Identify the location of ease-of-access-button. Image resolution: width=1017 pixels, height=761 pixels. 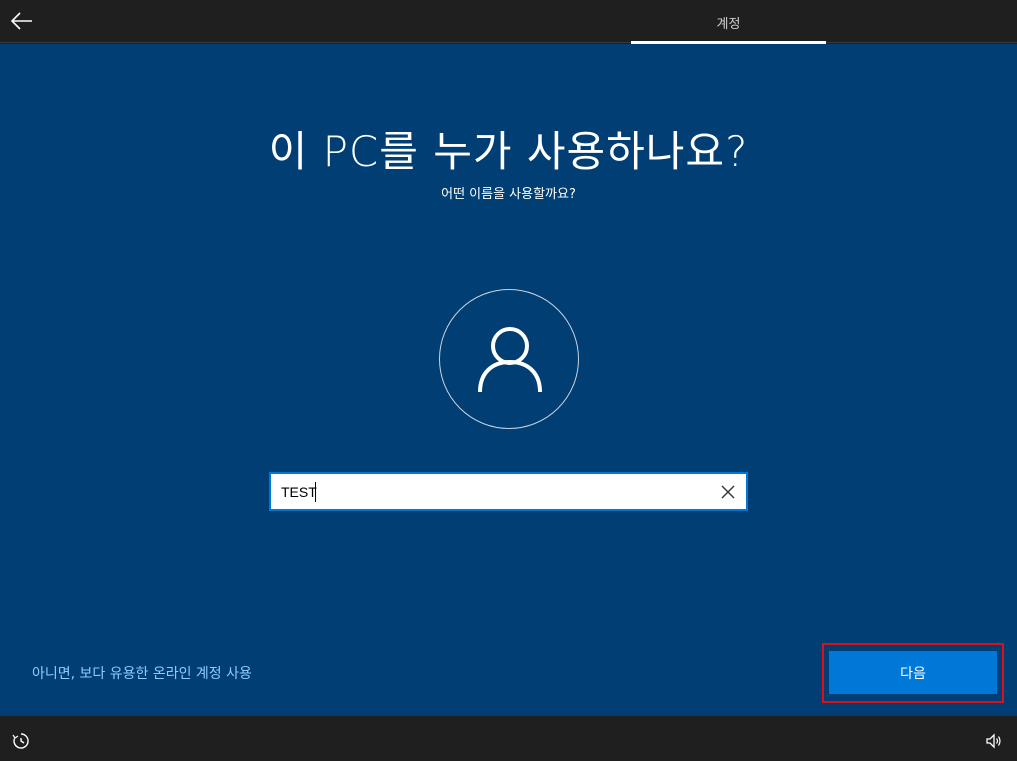
(22, 742).